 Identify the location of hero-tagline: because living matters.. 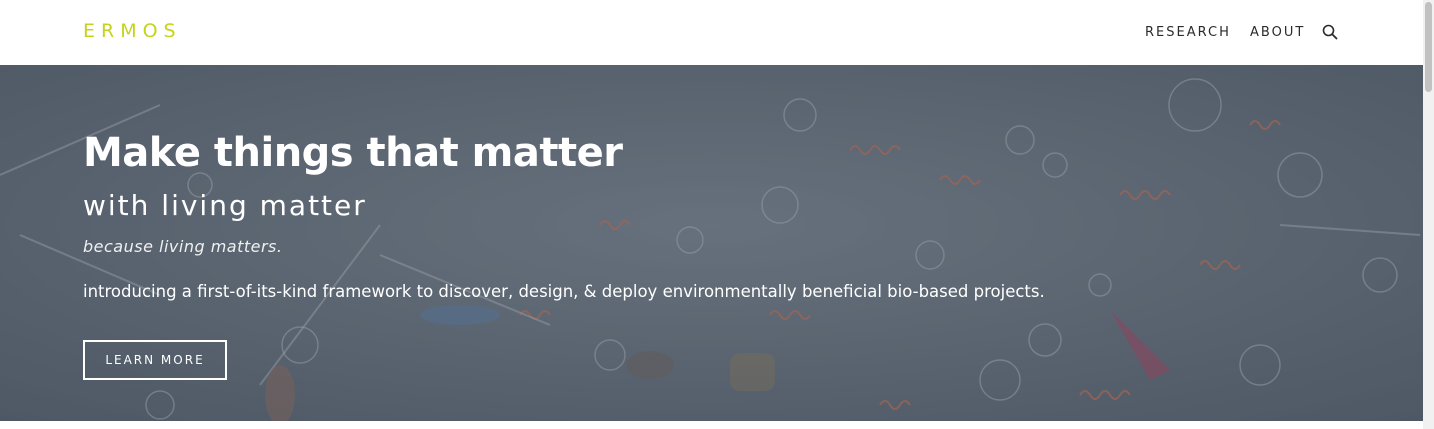
(183, 246).